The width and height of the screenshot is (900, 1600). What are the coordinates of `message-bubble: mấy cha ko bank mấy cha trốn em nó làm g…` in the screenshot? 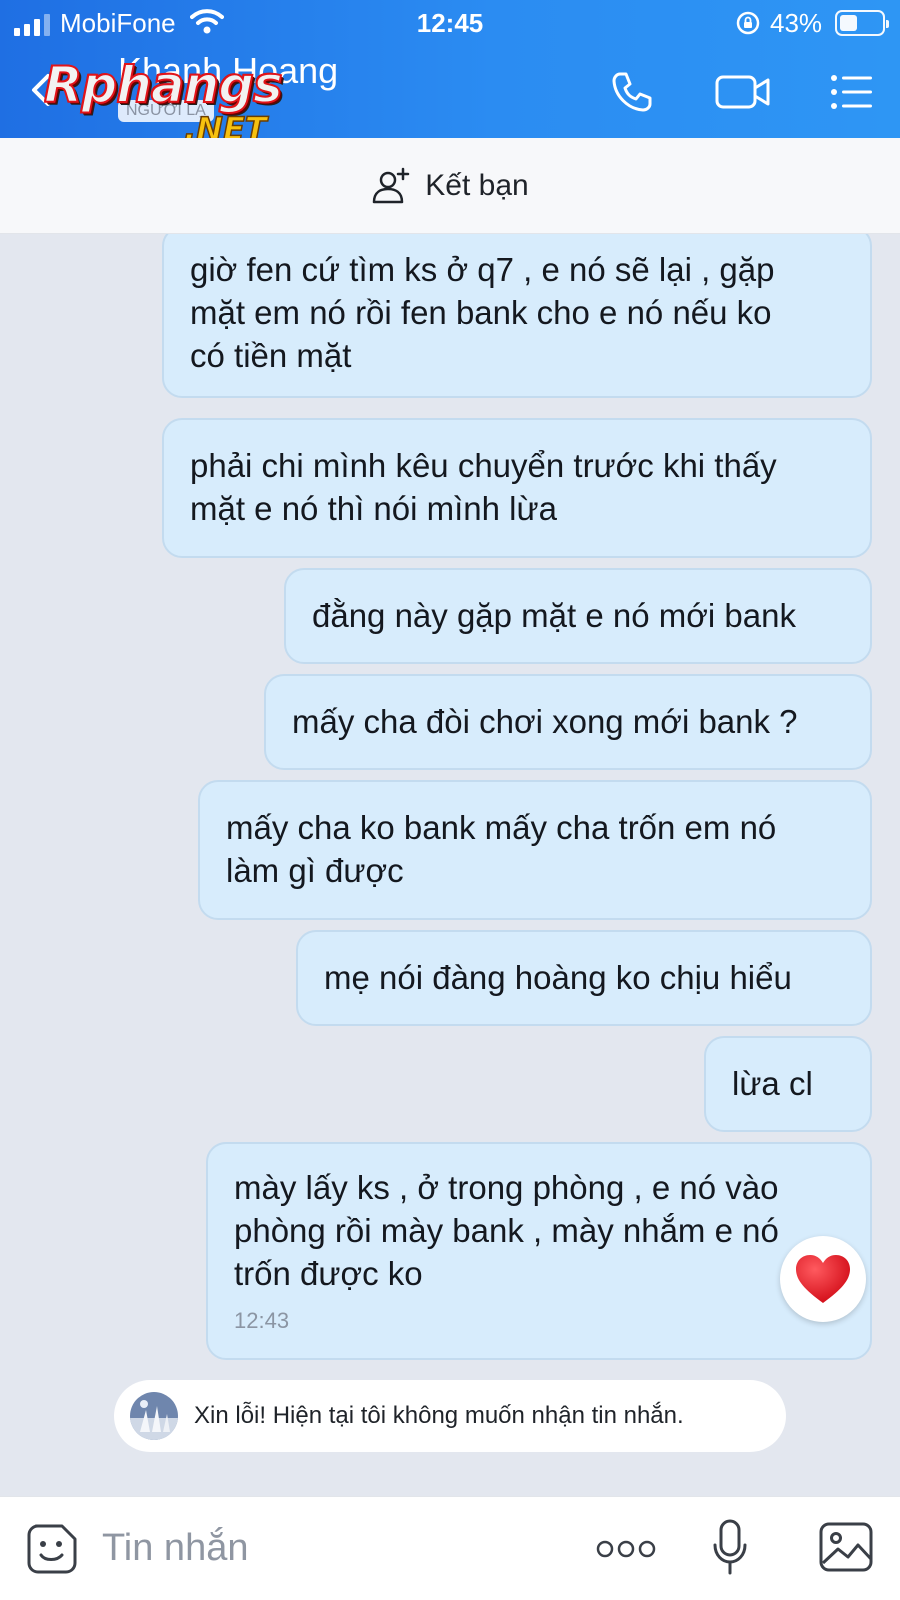 It's located at (535, 850).